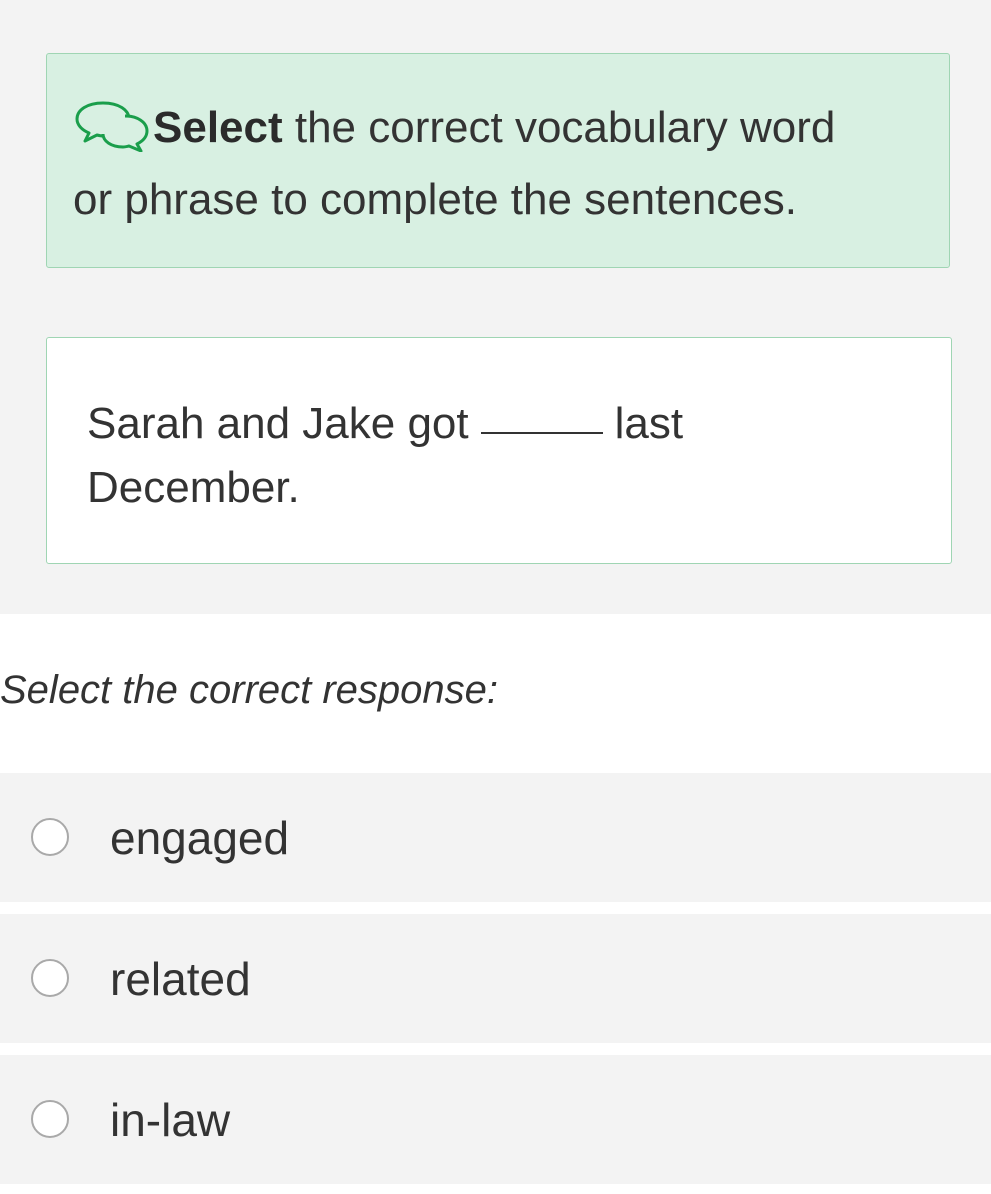 The image size is (991, 1194). What do you see at coordinates (170, 1120) in the screenshot?
I see `option-label: in-law` at bounding box center [170, 1120].